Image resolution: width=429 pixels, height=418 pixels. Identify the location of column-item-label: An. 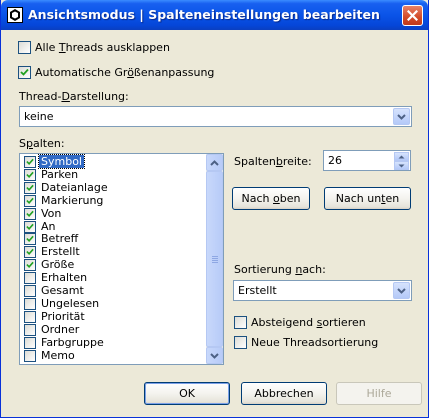
(48, 226).